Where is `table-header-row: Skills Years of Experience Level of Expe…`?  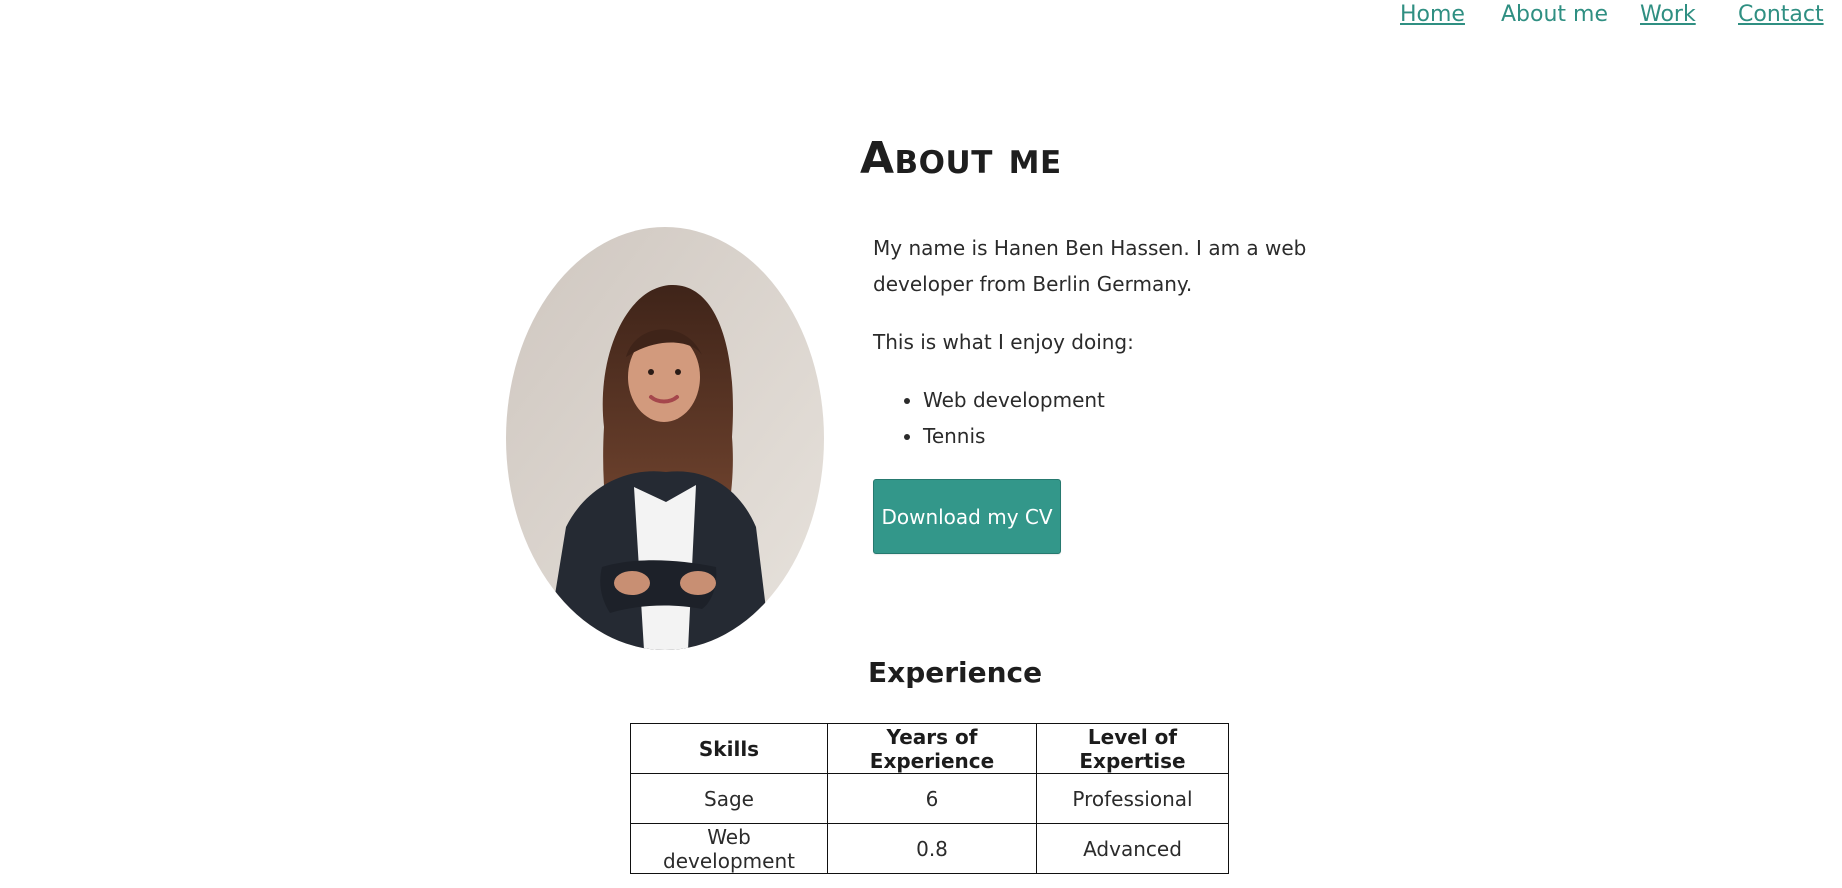 table-header-row: Skills Years of Experience Level of Expe… is located at coordinates (929, 748).